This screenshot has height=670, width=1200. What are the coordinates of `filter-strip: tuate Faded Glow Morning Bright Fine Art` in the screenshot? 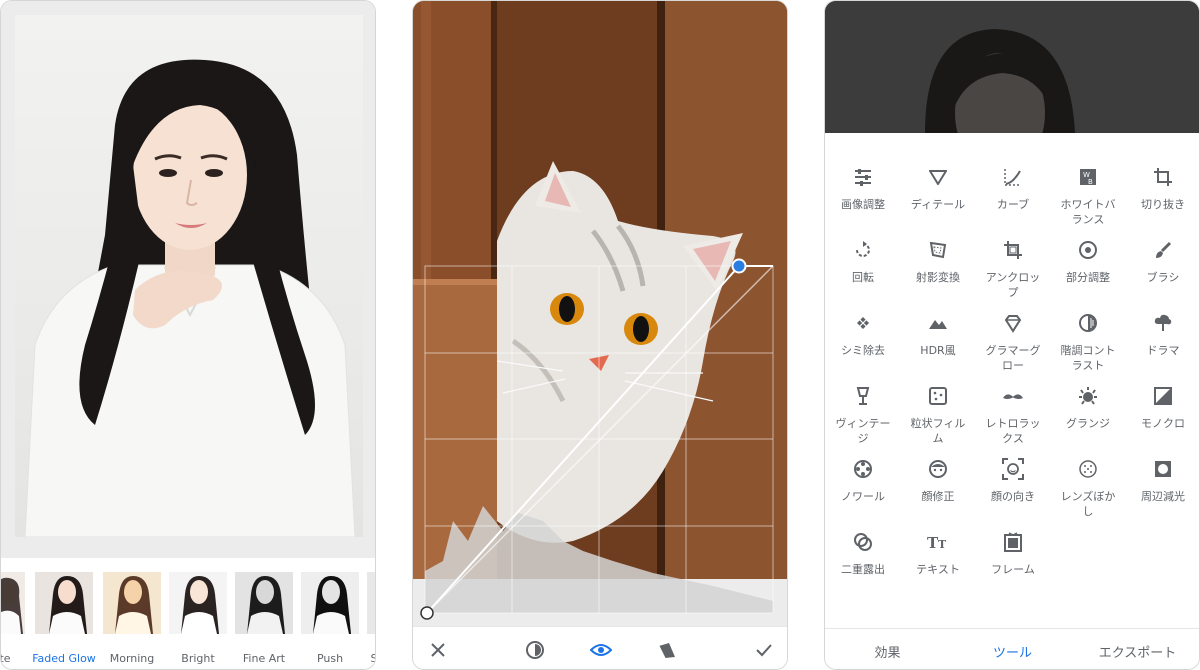 It's located at (188, 613).